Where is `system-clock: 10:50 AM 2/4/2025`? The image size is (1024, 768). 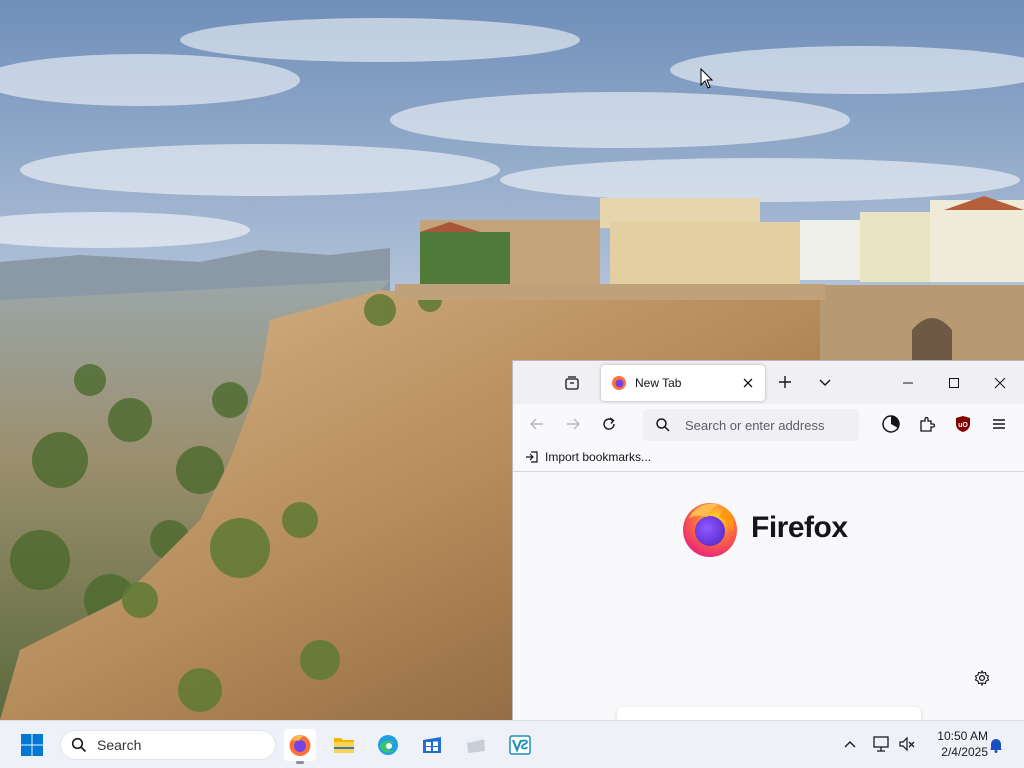 system-clock: 10:50 AM 2/4/2025 is located at coordinates (956, 744).